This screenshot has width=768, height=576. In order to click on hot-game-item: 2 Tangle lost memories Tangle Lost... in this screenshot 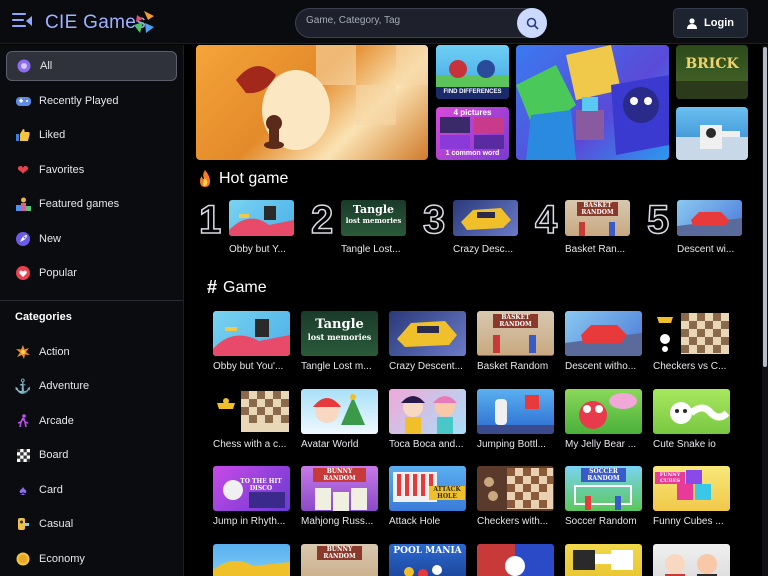, I will do `click(365, 232)`.